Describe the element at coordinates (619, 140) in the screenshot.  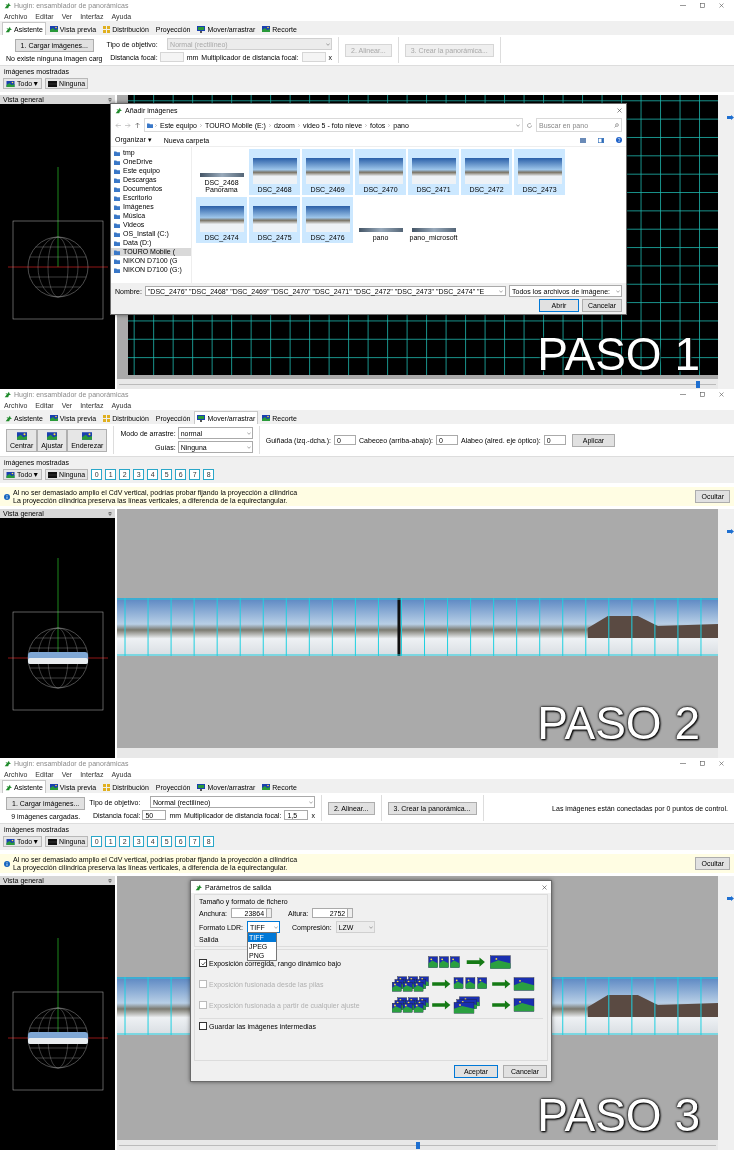
I see `help-icon` at that location.